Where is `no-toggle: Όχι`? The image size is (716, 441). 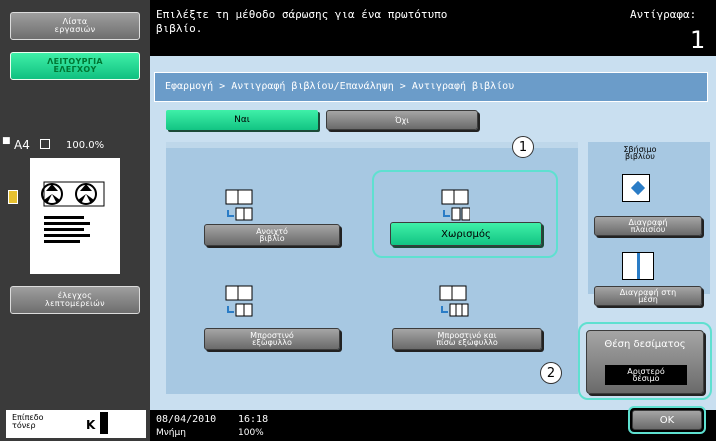
no-toggle: Όχι is located at coordinates (402, 120).